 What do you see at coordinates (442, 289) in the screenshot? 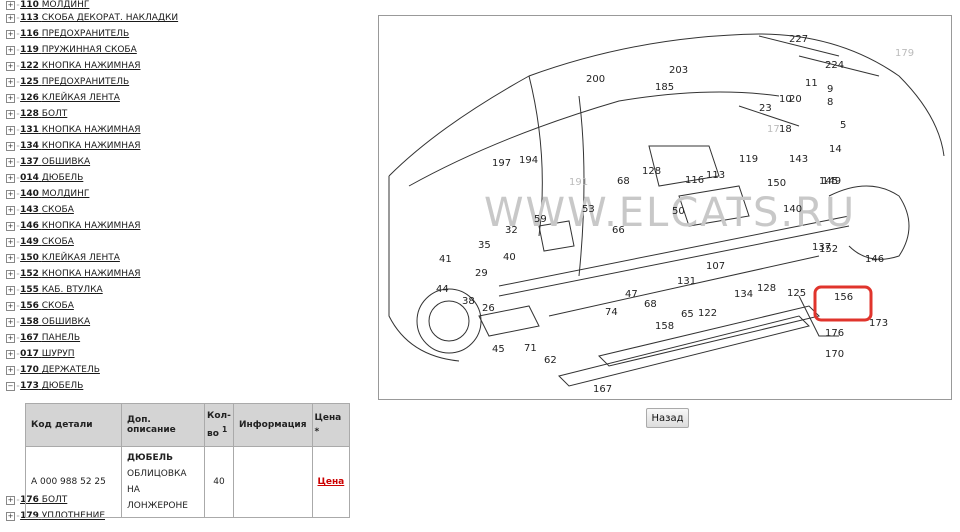
I see `callout-44: 44` at bounding box center [442, 289].